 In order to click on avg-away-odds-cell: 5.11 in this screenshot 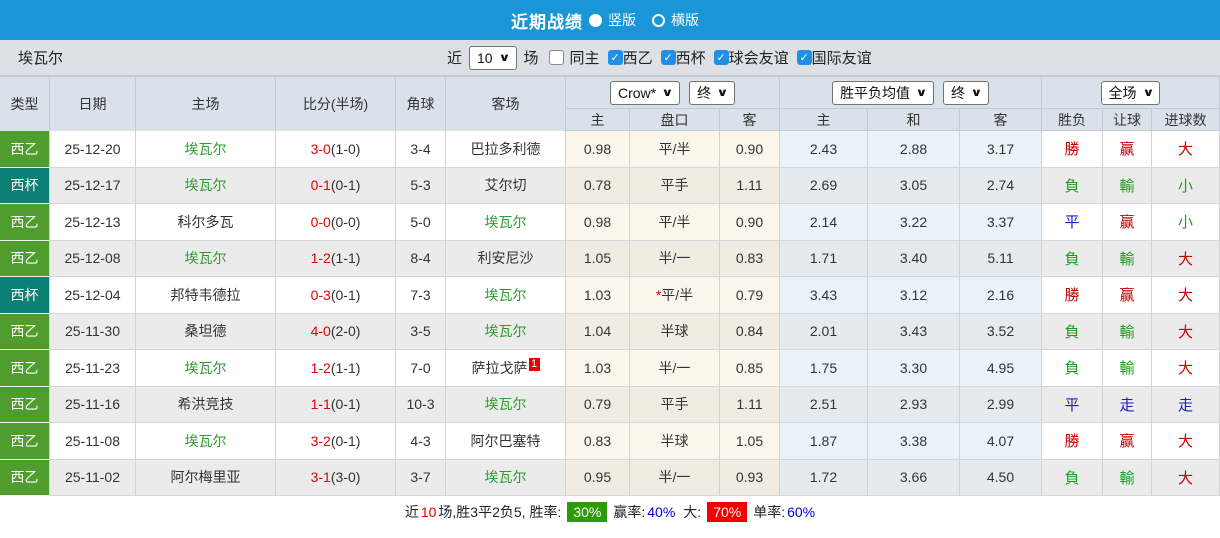, I will do `click(1001, 258)`.